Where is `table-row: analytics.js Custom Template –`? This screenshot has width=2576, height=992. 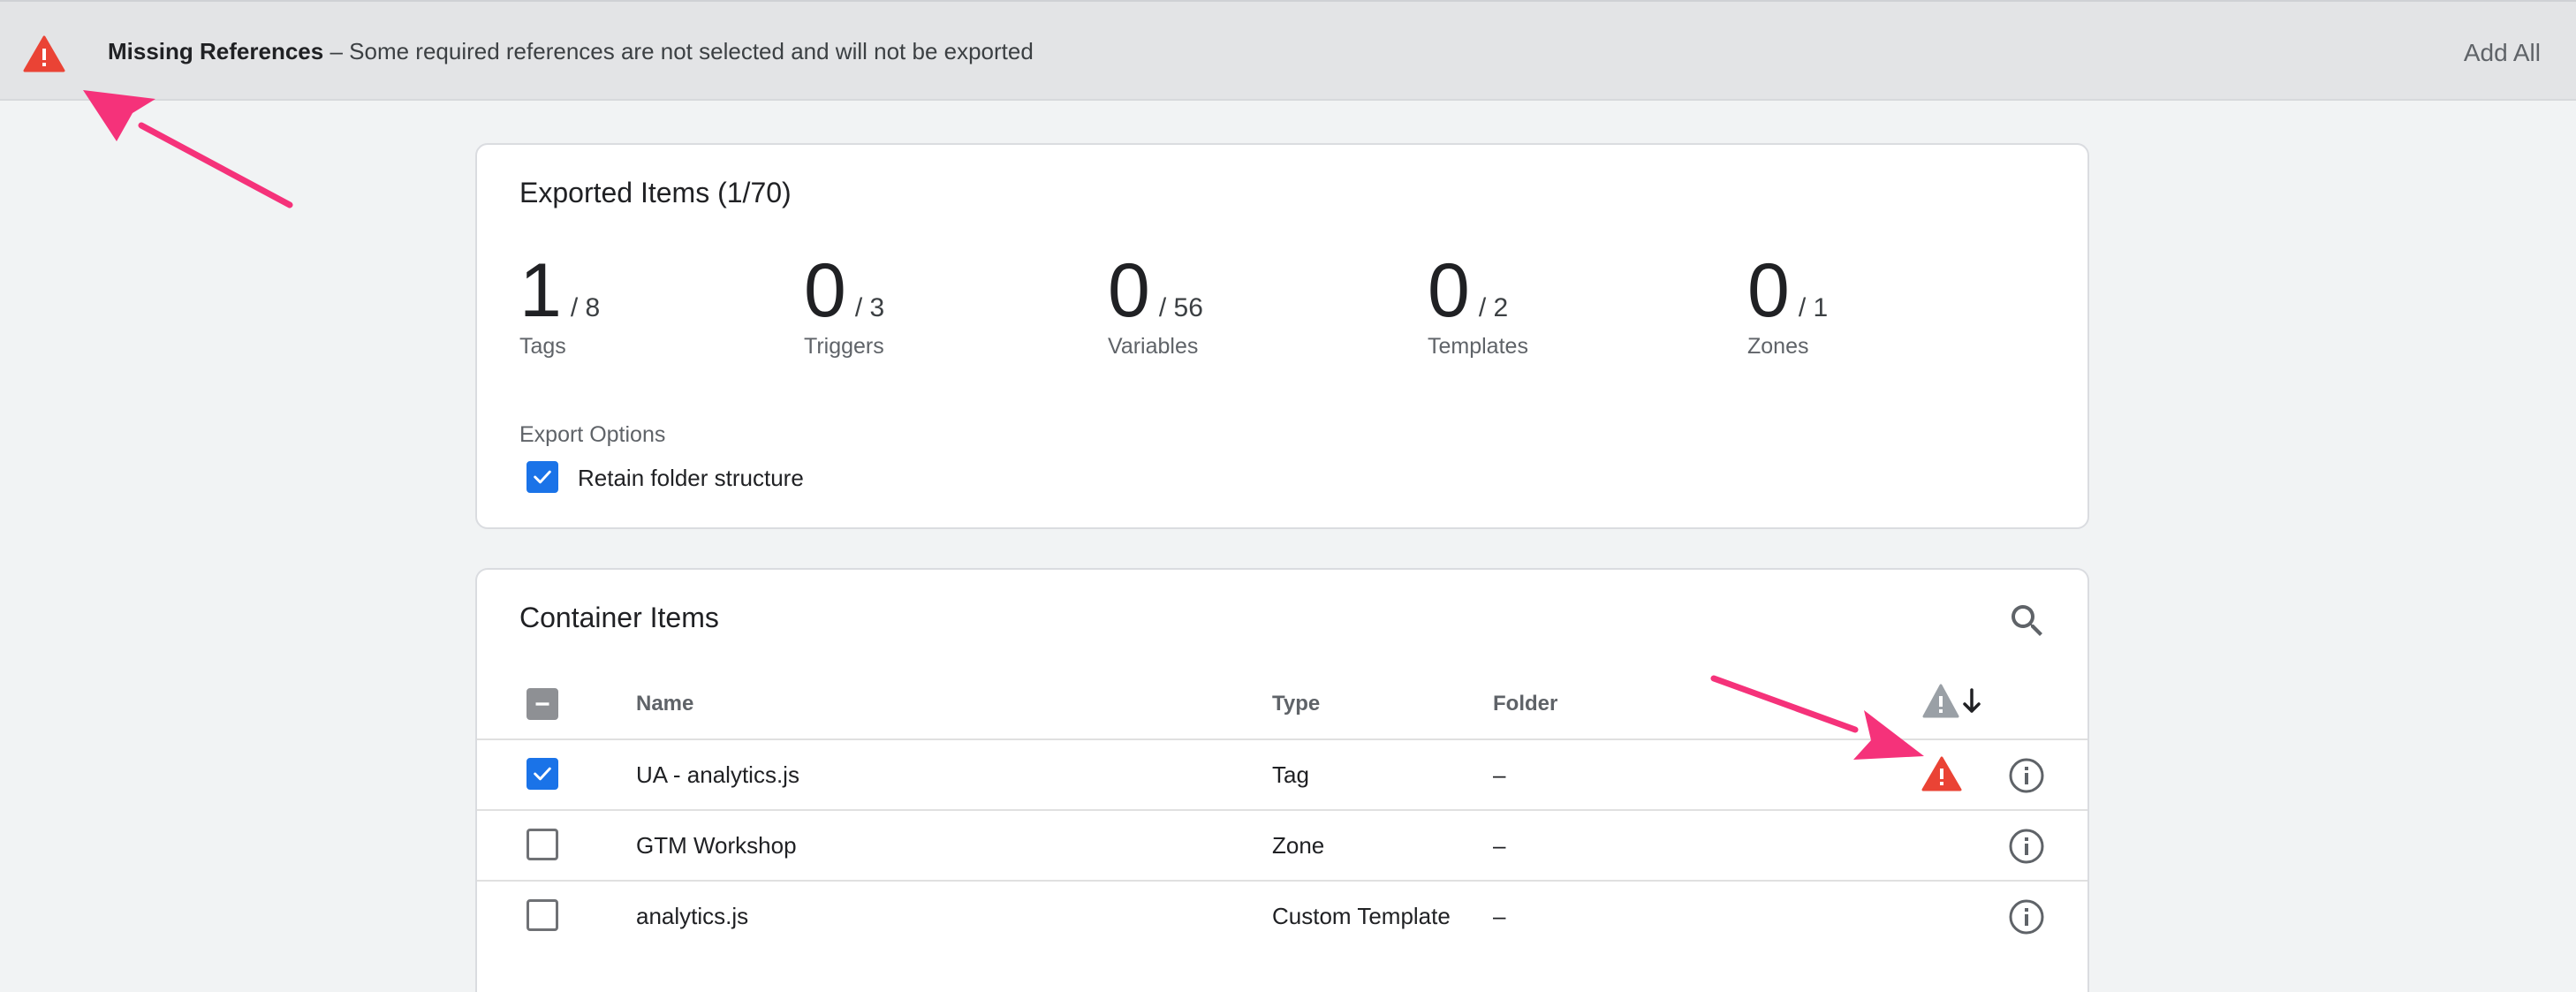
table-row: analytics.js Custom Template – is located at coordinates (1282, 915).